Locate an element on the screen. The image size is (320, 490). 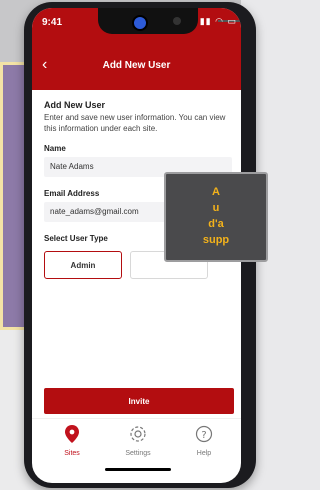
invite-button: Invite is located at coordinates (139, 401).